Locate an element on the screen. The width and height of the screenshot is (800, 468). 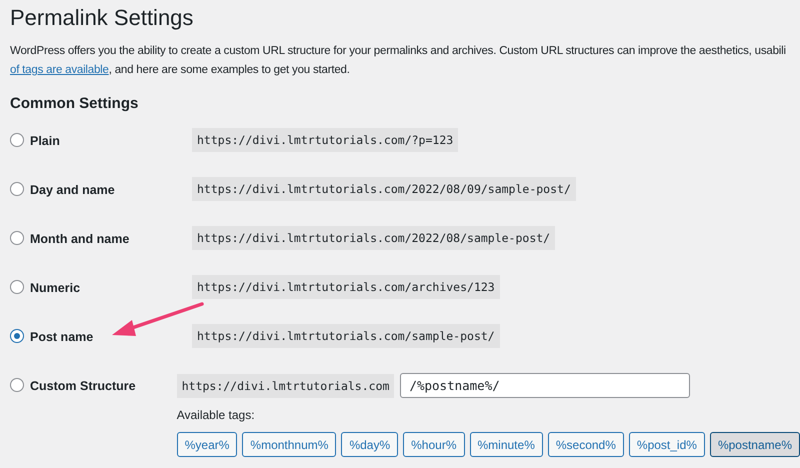
url-example: https://divi.lmtrtutorials.com/2022/08/sample-post/ is located at coordinates (374, 238).